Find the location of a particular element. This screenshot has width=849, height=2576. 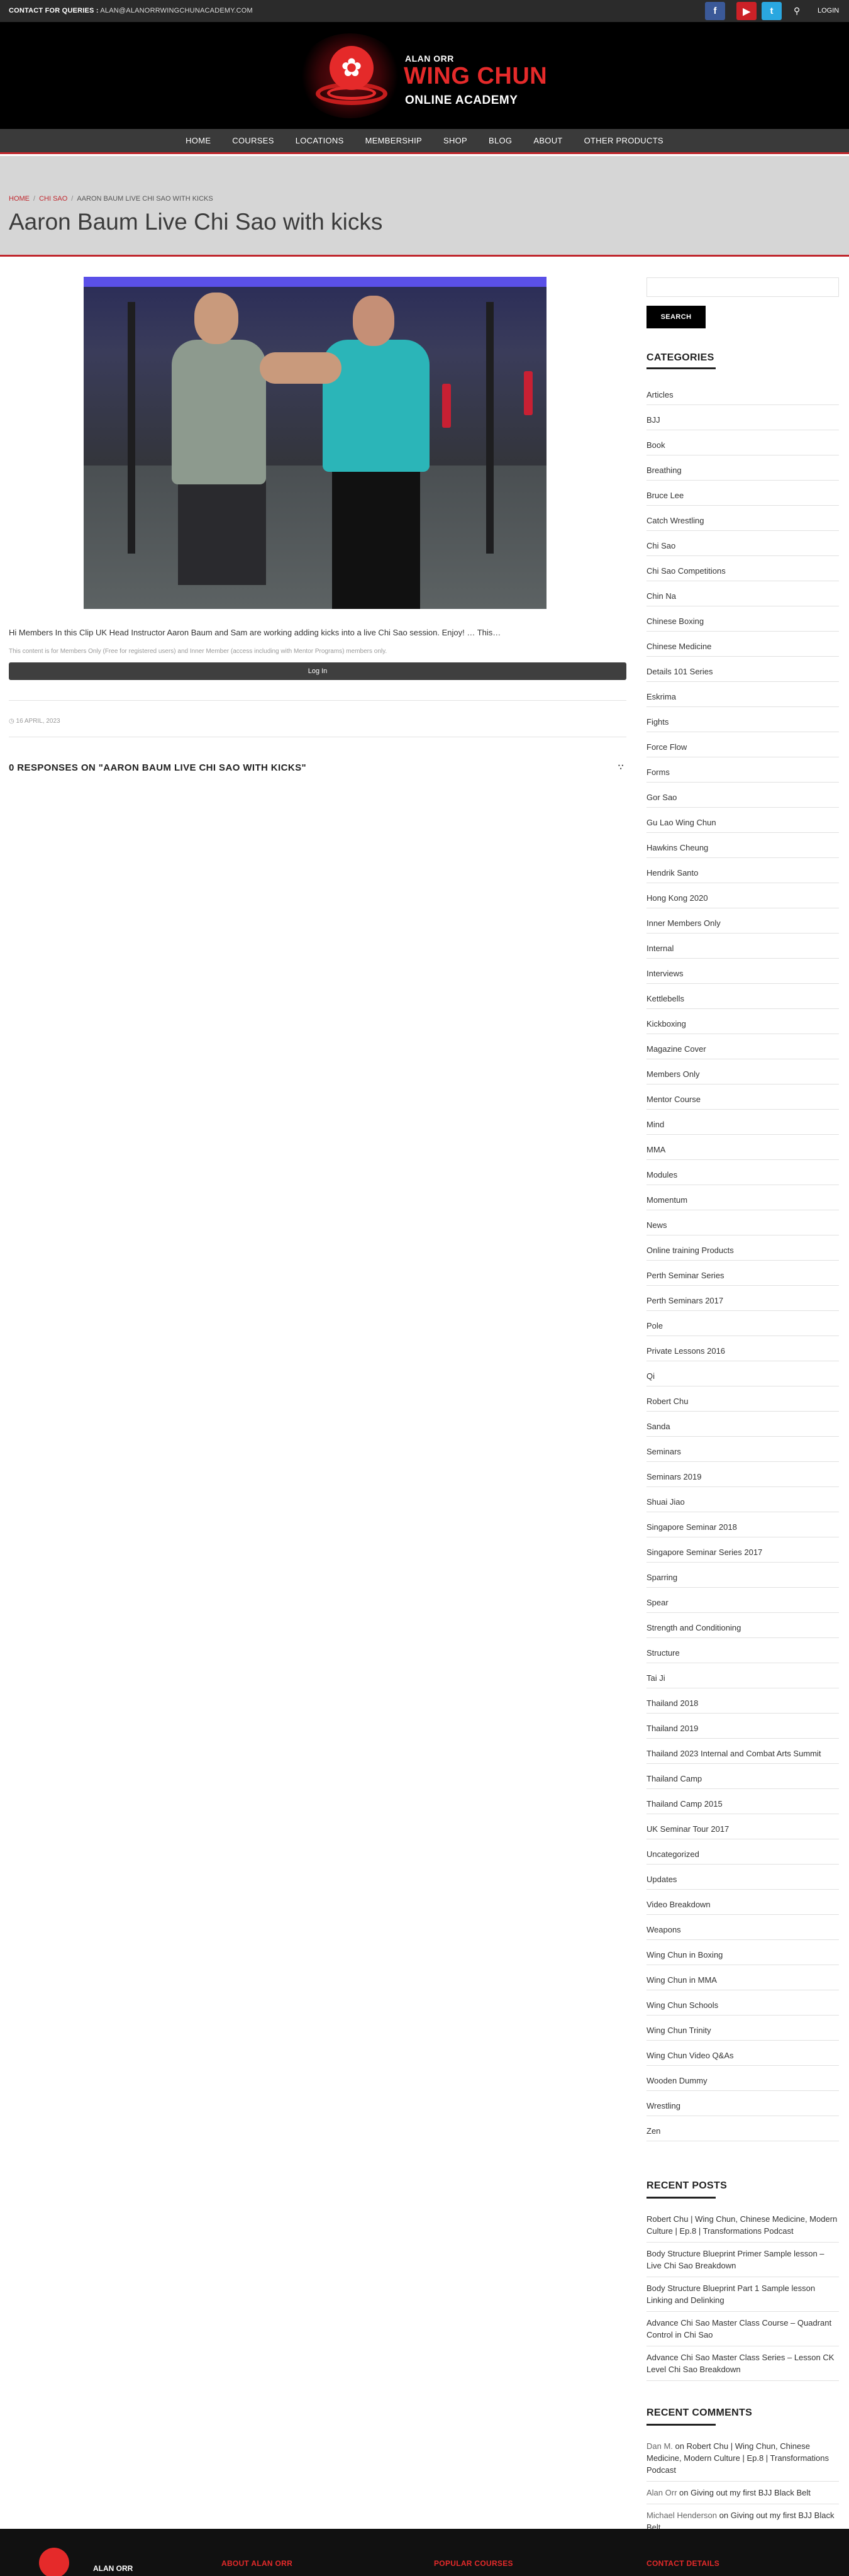

category-link-strength-and-conditioning: Strength and Conditioning is located at coordinates (743, 1625).